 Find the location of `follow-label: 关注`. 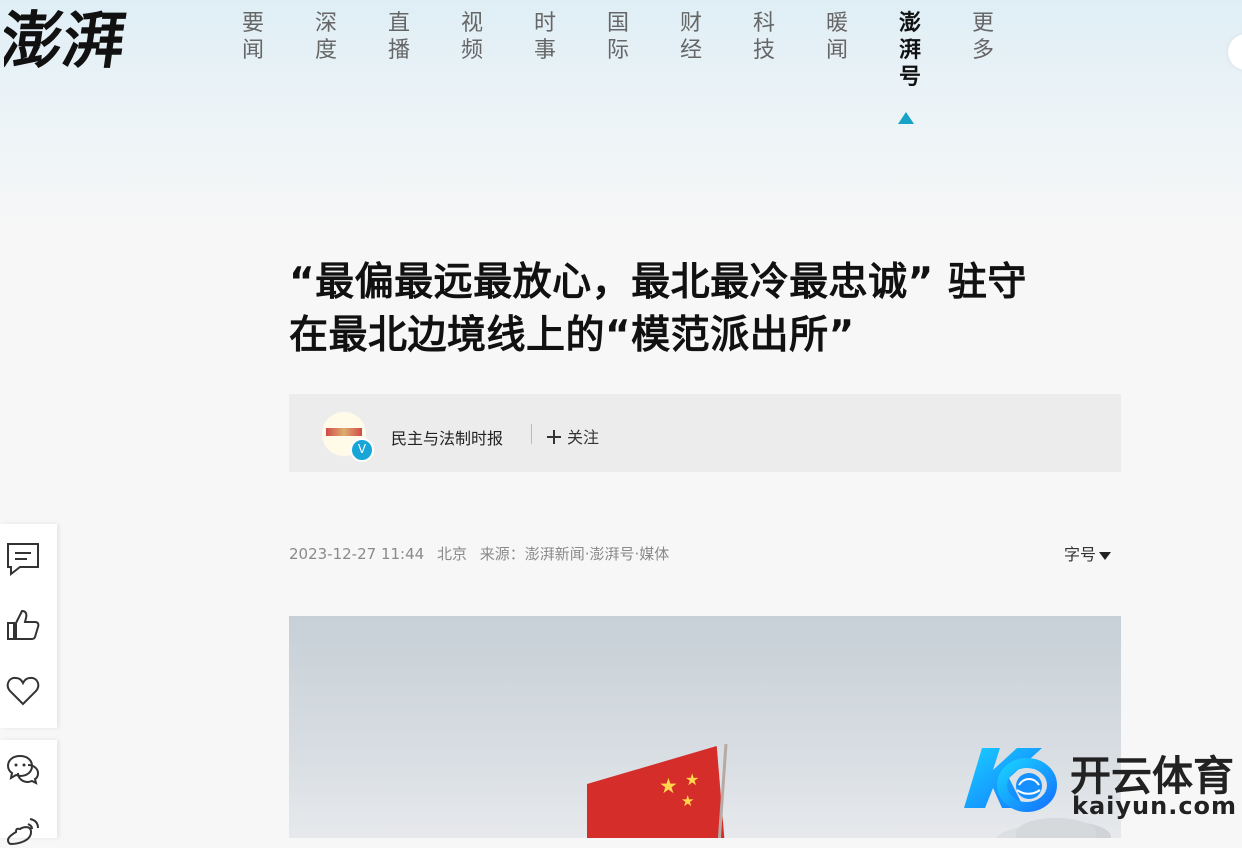

follow-label: 关注 is located at coordinates (583, 437).